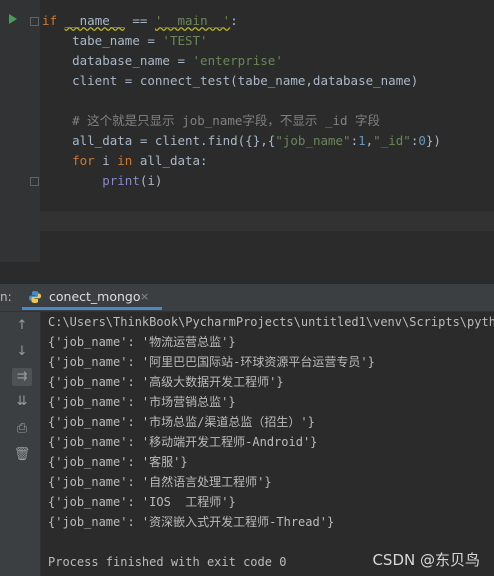  What do you see at coordinates (211, 362) in the screenshot?
I see `console-line: {'job_name': '阿里巴巴国际站-环球资源平台运营专员'}` at bounding box center [211, 362].